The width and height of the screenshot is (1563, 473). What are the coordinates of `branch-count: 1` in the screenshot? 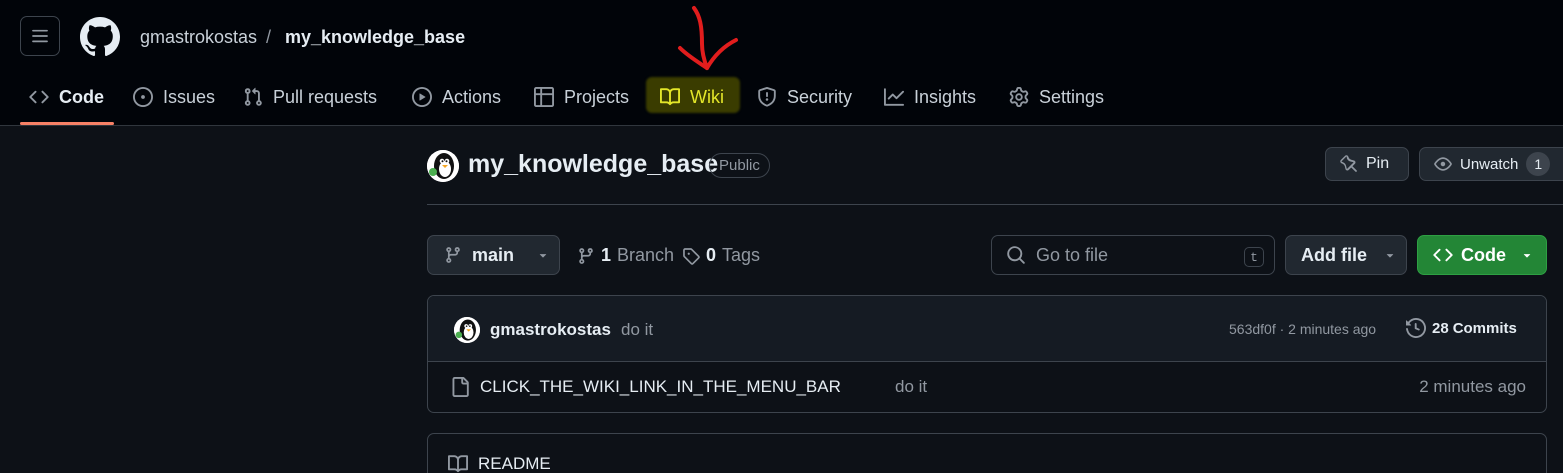 It's located at (606, 255).